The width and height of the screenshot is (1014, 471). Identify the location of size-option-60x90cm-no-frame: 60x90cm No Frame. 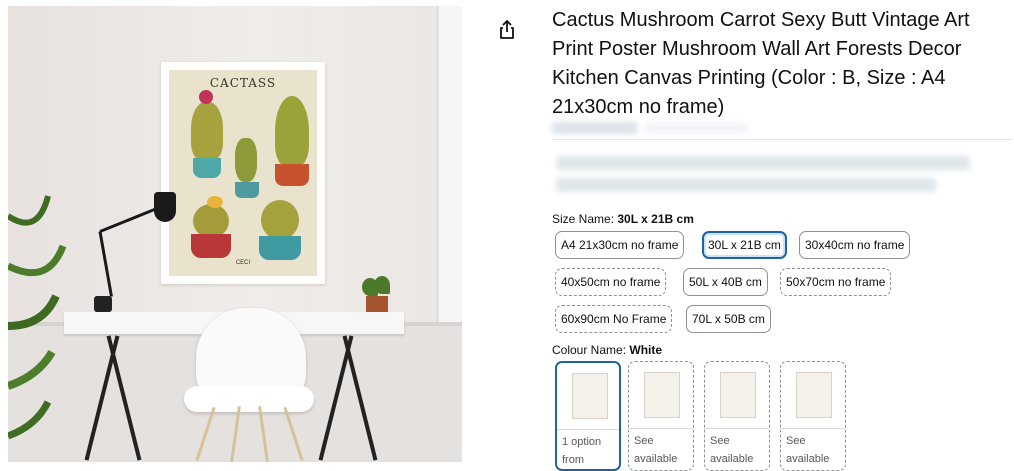
(614, 319).